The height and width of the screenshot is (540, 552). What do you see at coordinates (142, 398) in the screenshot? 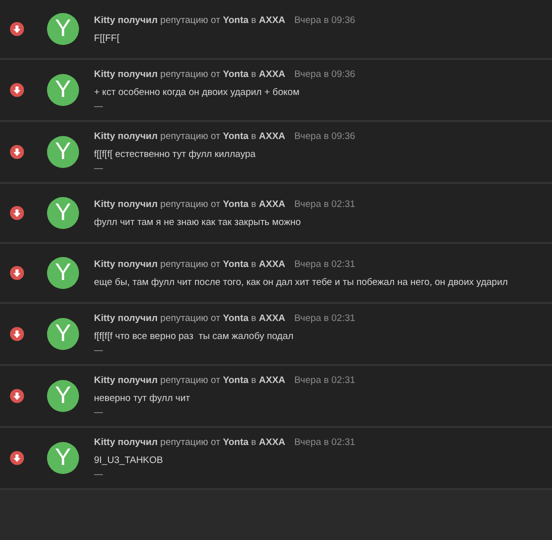
I see `message-text: неверно тут фулл чит` at bounding box center [142, 398].